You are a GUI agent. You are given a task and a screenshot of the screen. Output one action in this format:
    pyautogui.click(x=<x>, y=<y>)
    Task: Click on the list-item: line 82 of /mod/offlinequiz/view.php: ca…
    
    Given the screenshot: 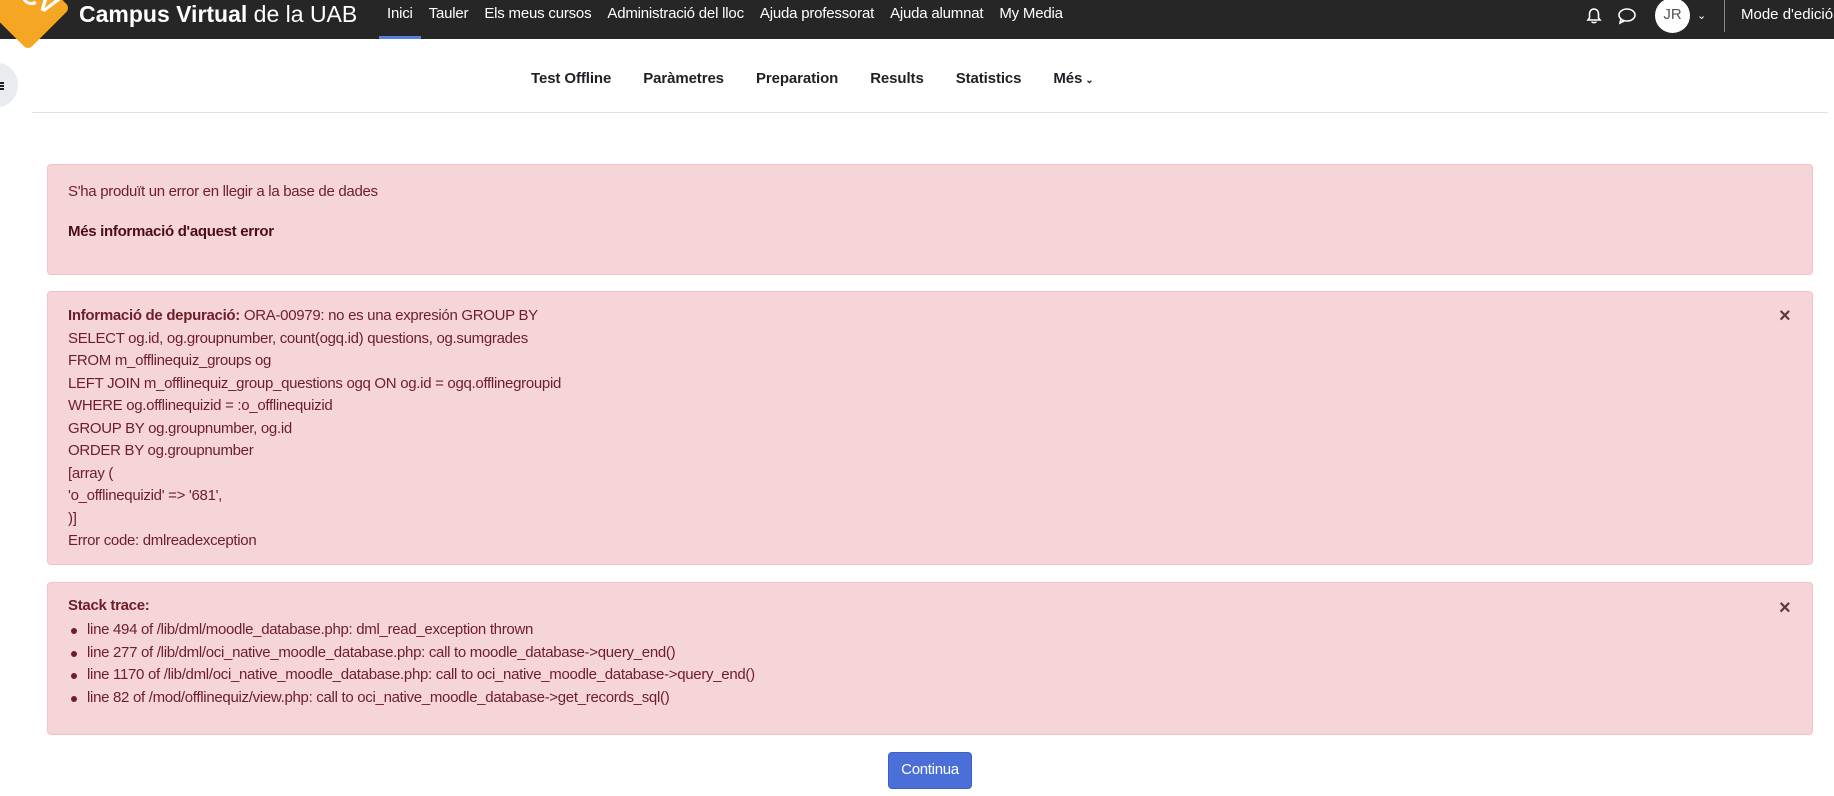 What is the action you would take?
    pyautogui.click(x=411, y=698)
    